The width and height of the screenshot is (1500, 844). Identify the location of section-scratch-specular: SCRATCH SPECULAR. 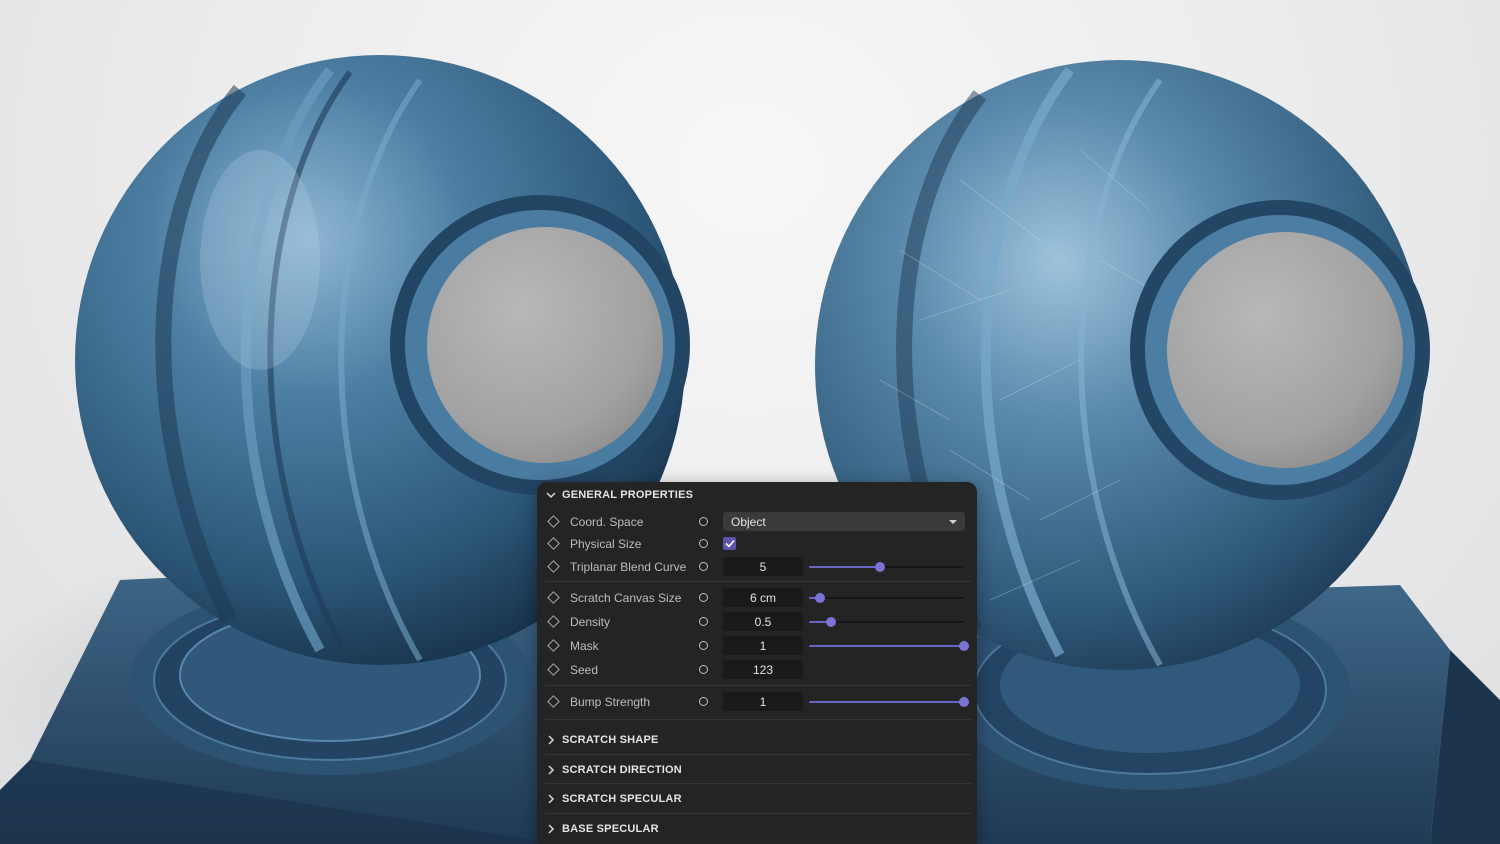
(757, 799).